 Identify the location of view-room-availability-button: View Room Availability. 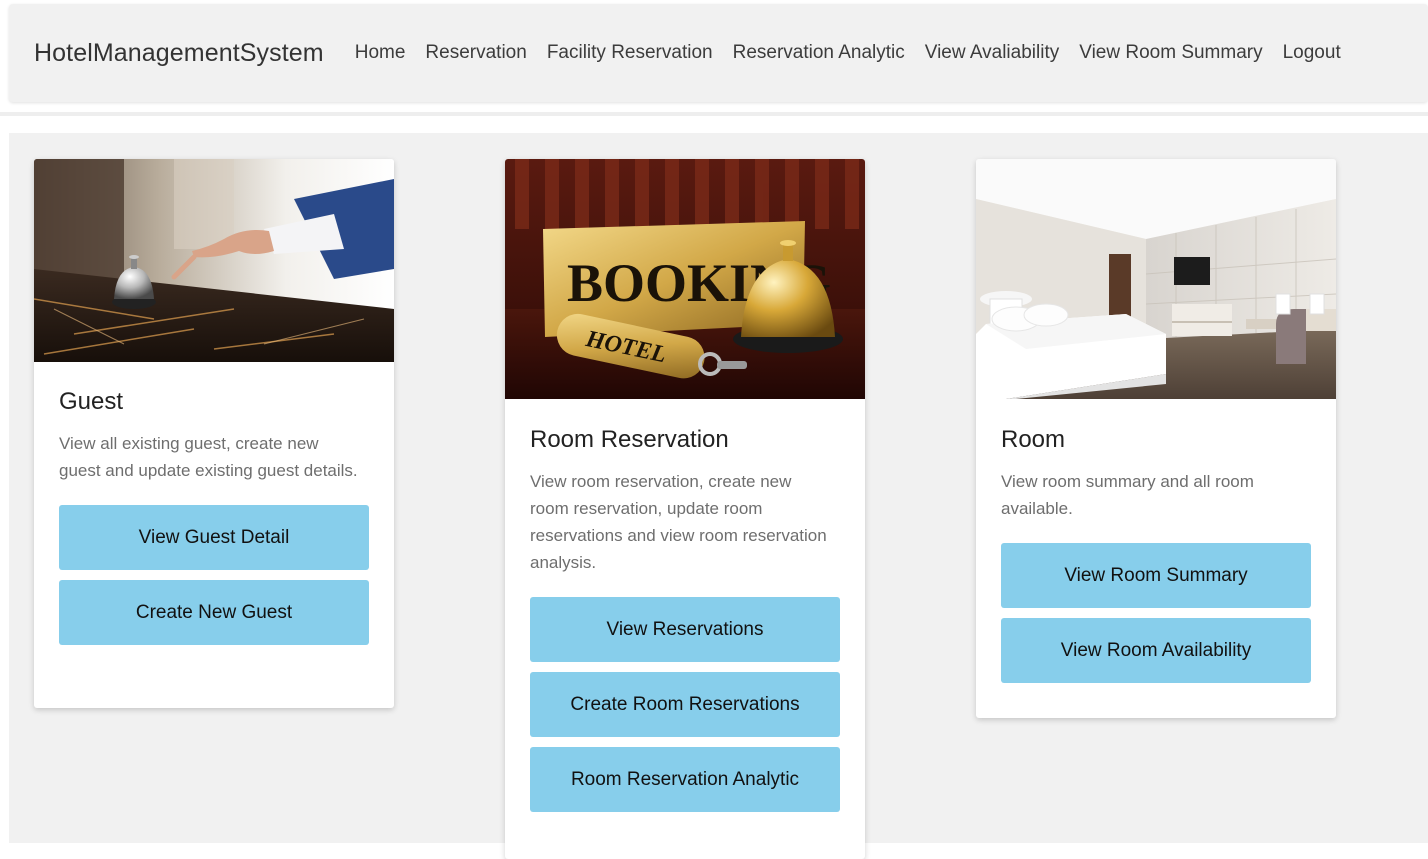
(1156, 650).